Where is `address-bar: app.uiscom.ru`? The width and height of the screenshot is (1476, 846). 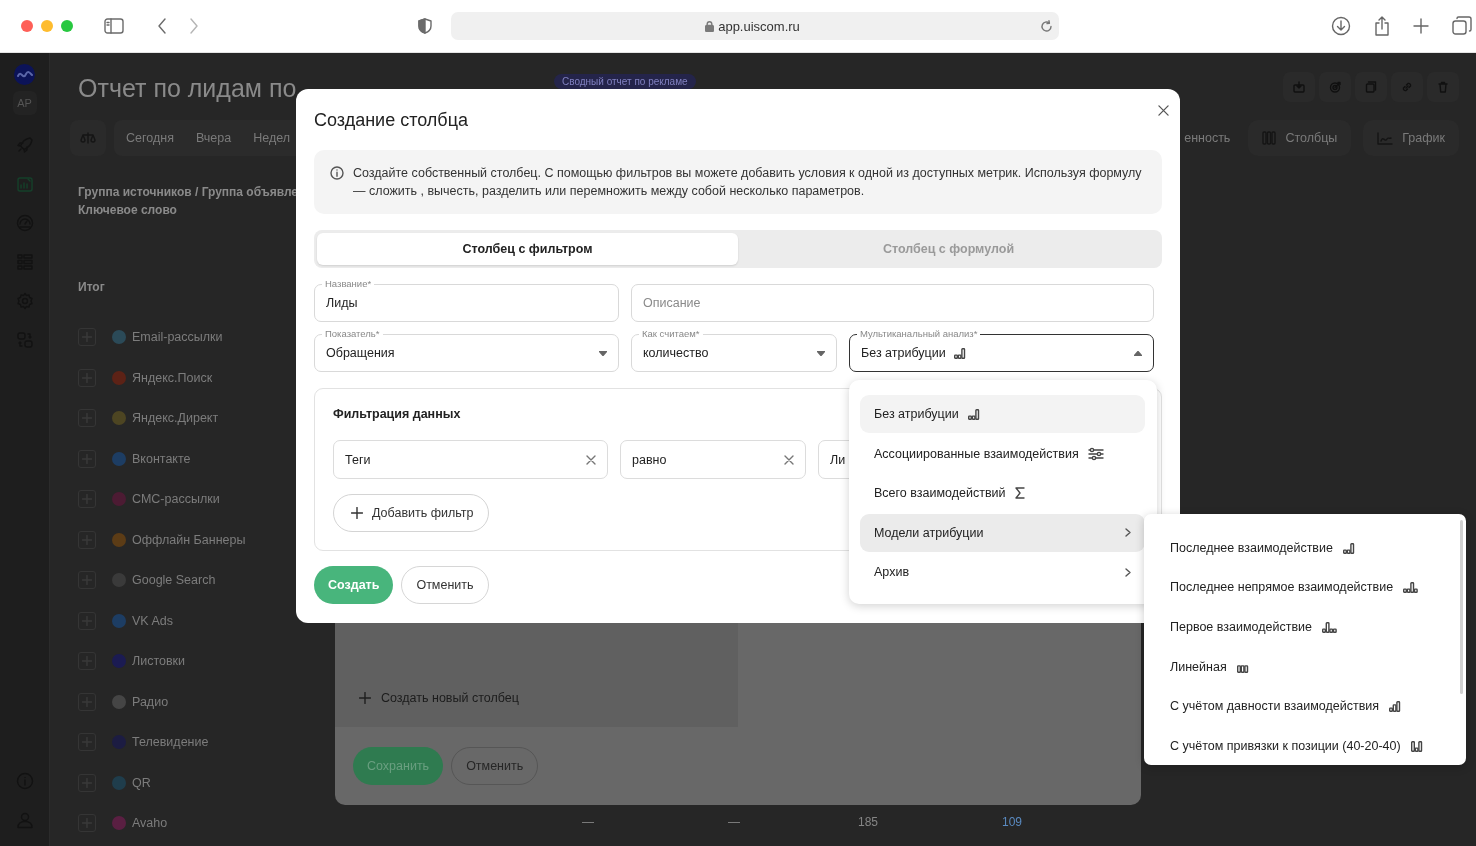
address-bar: app.uiscom.ru is located at coordinates (755, 26).